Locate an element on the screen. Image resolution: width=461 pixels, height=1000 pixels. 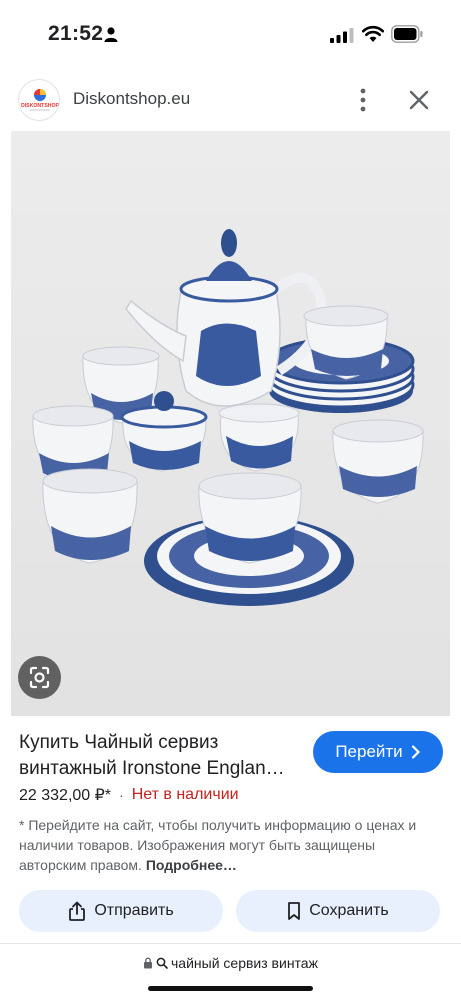
site-name: Diskontshop.eu is located at coordinates (131, 99).